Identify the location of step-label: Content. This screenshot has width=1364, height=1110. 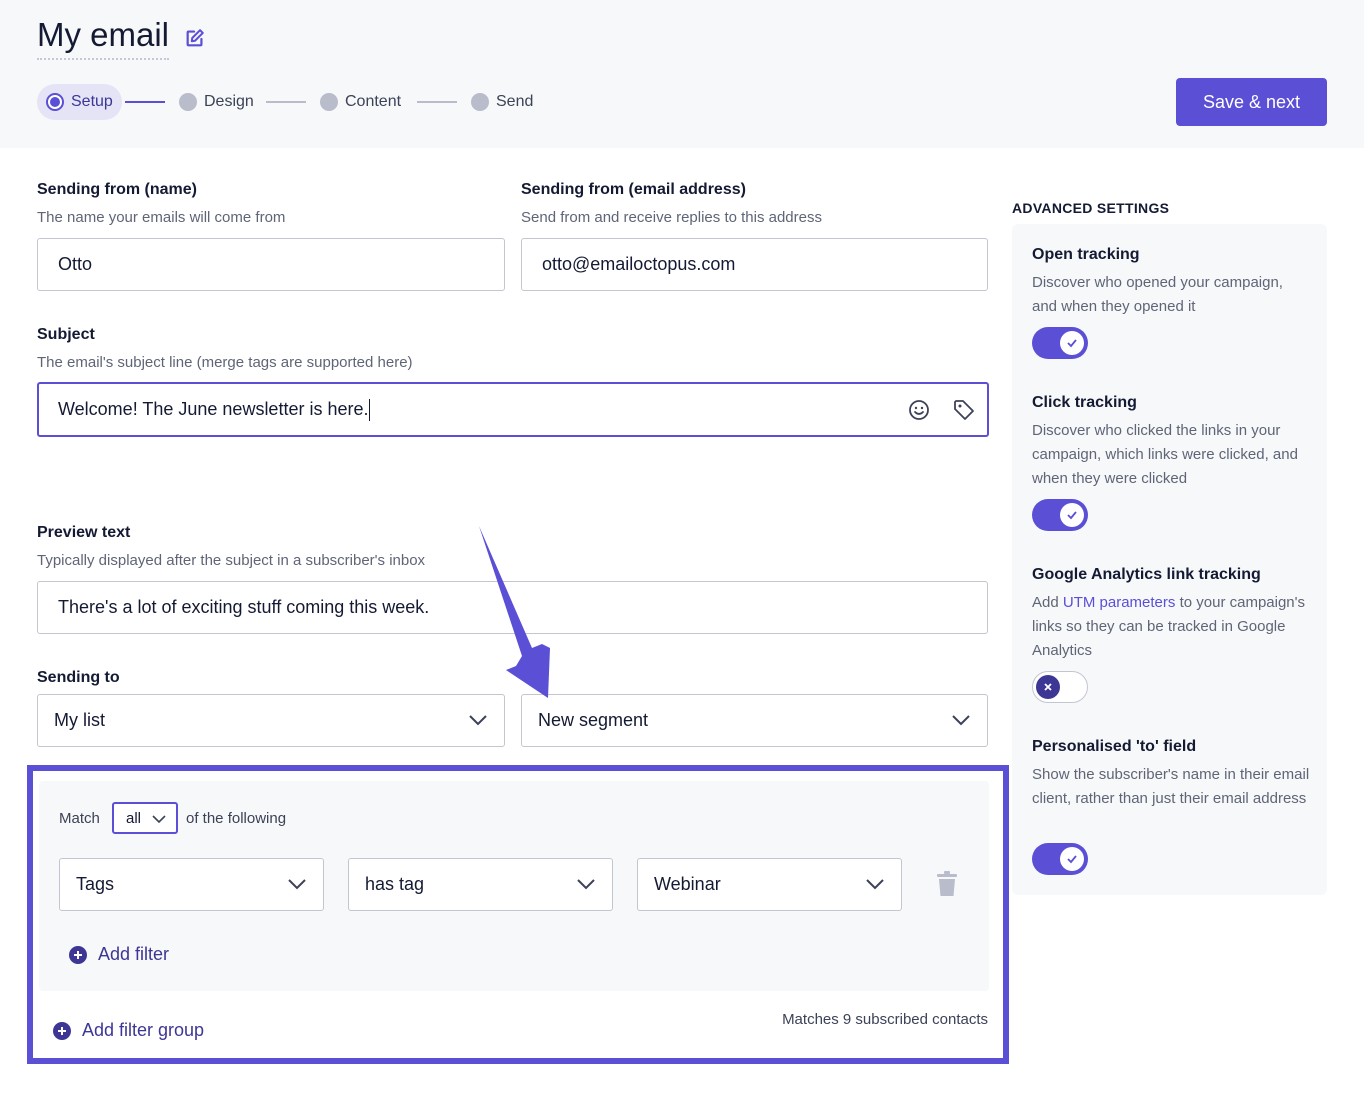
(373, 101).